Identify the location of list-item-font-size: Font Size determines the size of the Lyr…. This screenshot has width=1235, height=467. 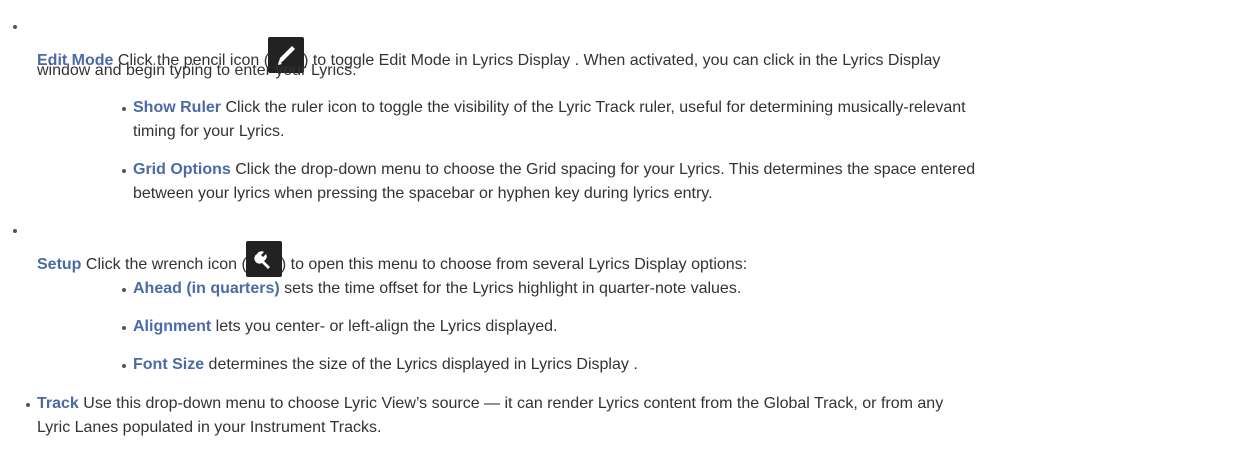
(385, 365).